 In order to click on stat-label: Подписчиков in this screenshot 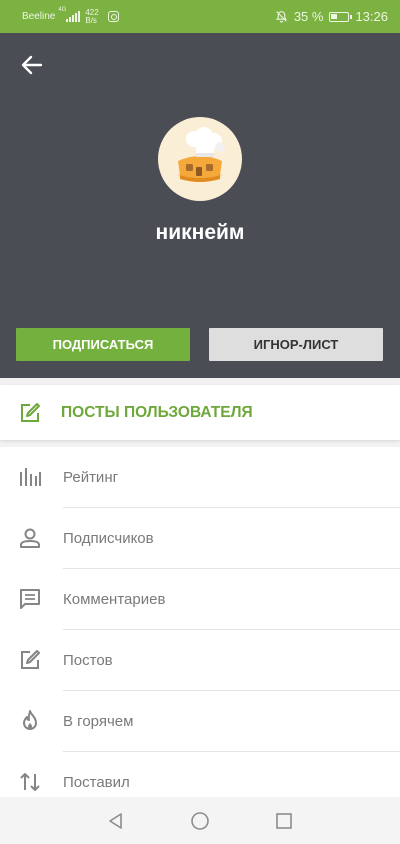, I will do `click(108, 538)`.